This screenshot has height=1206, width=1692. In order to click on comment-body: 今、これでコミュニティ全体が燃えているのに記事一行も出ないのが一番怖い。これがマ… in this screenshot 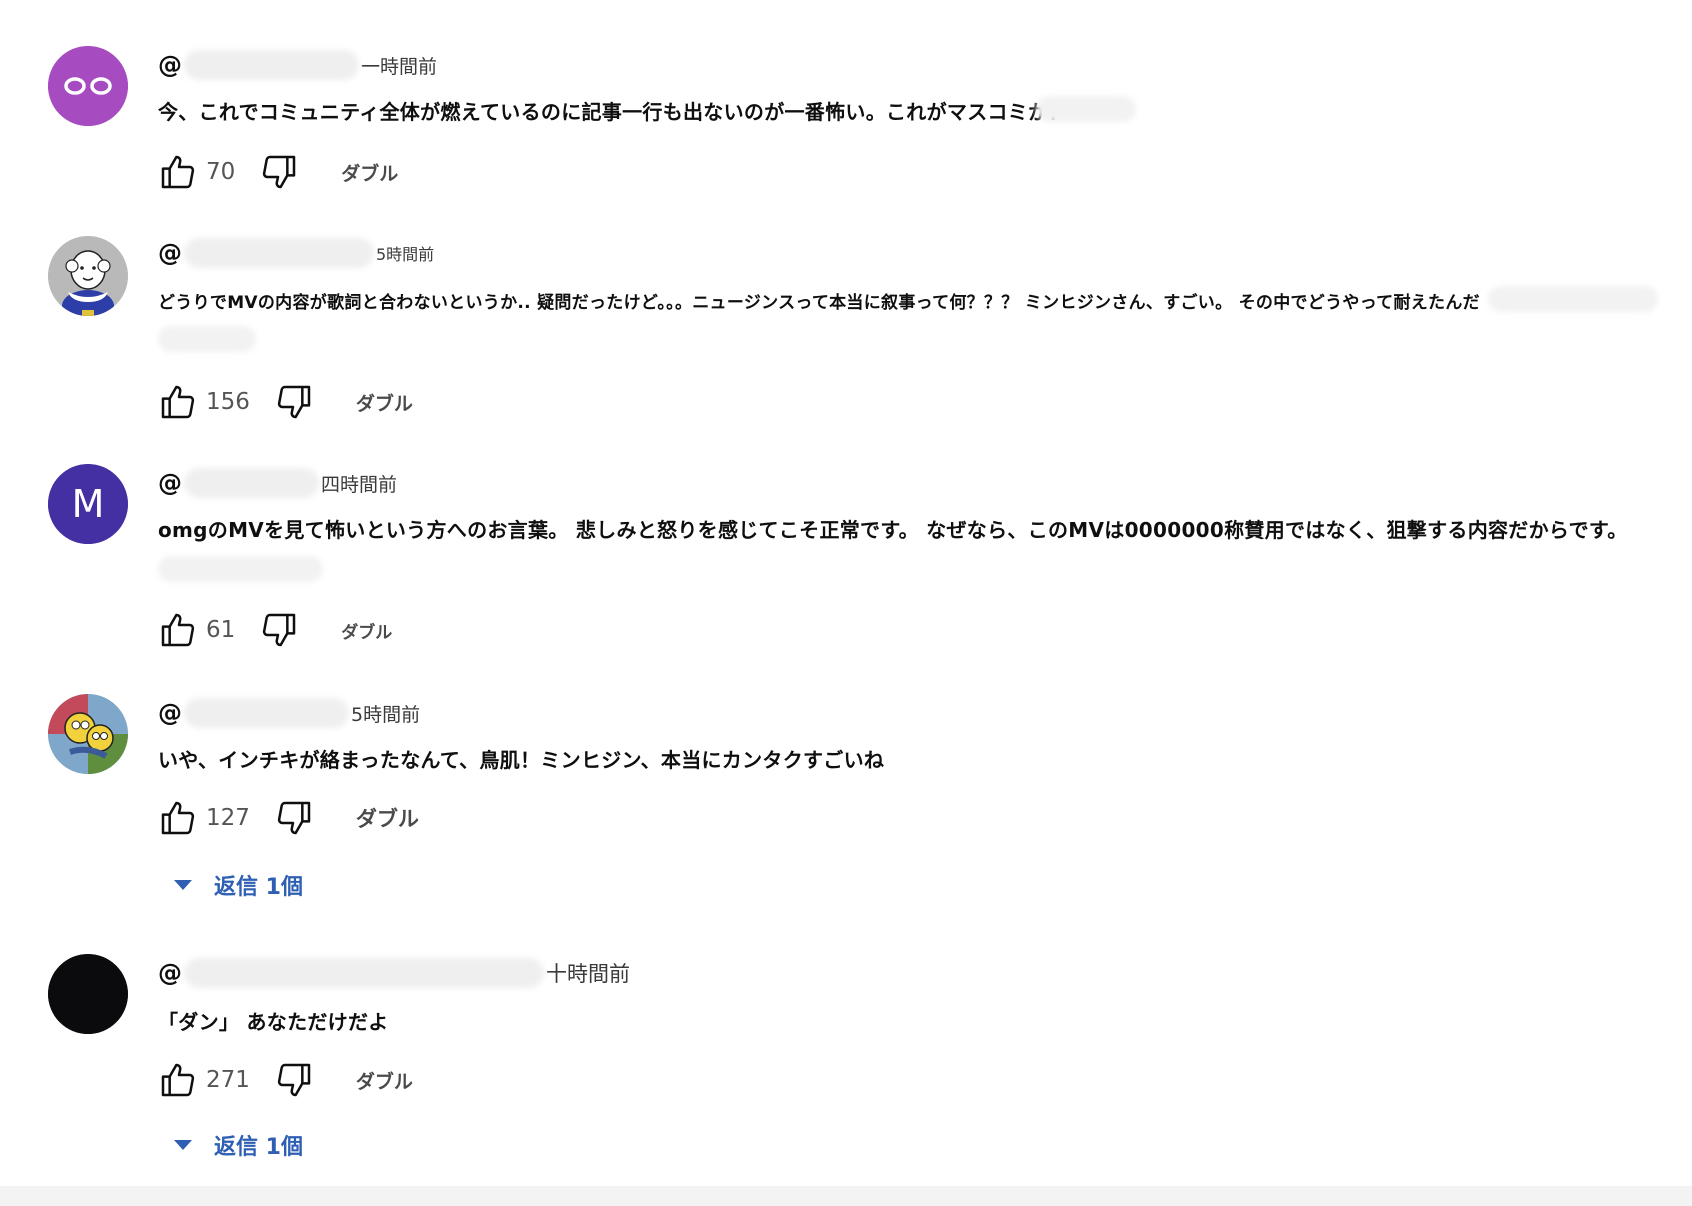, I will do `click(613, 112)`.